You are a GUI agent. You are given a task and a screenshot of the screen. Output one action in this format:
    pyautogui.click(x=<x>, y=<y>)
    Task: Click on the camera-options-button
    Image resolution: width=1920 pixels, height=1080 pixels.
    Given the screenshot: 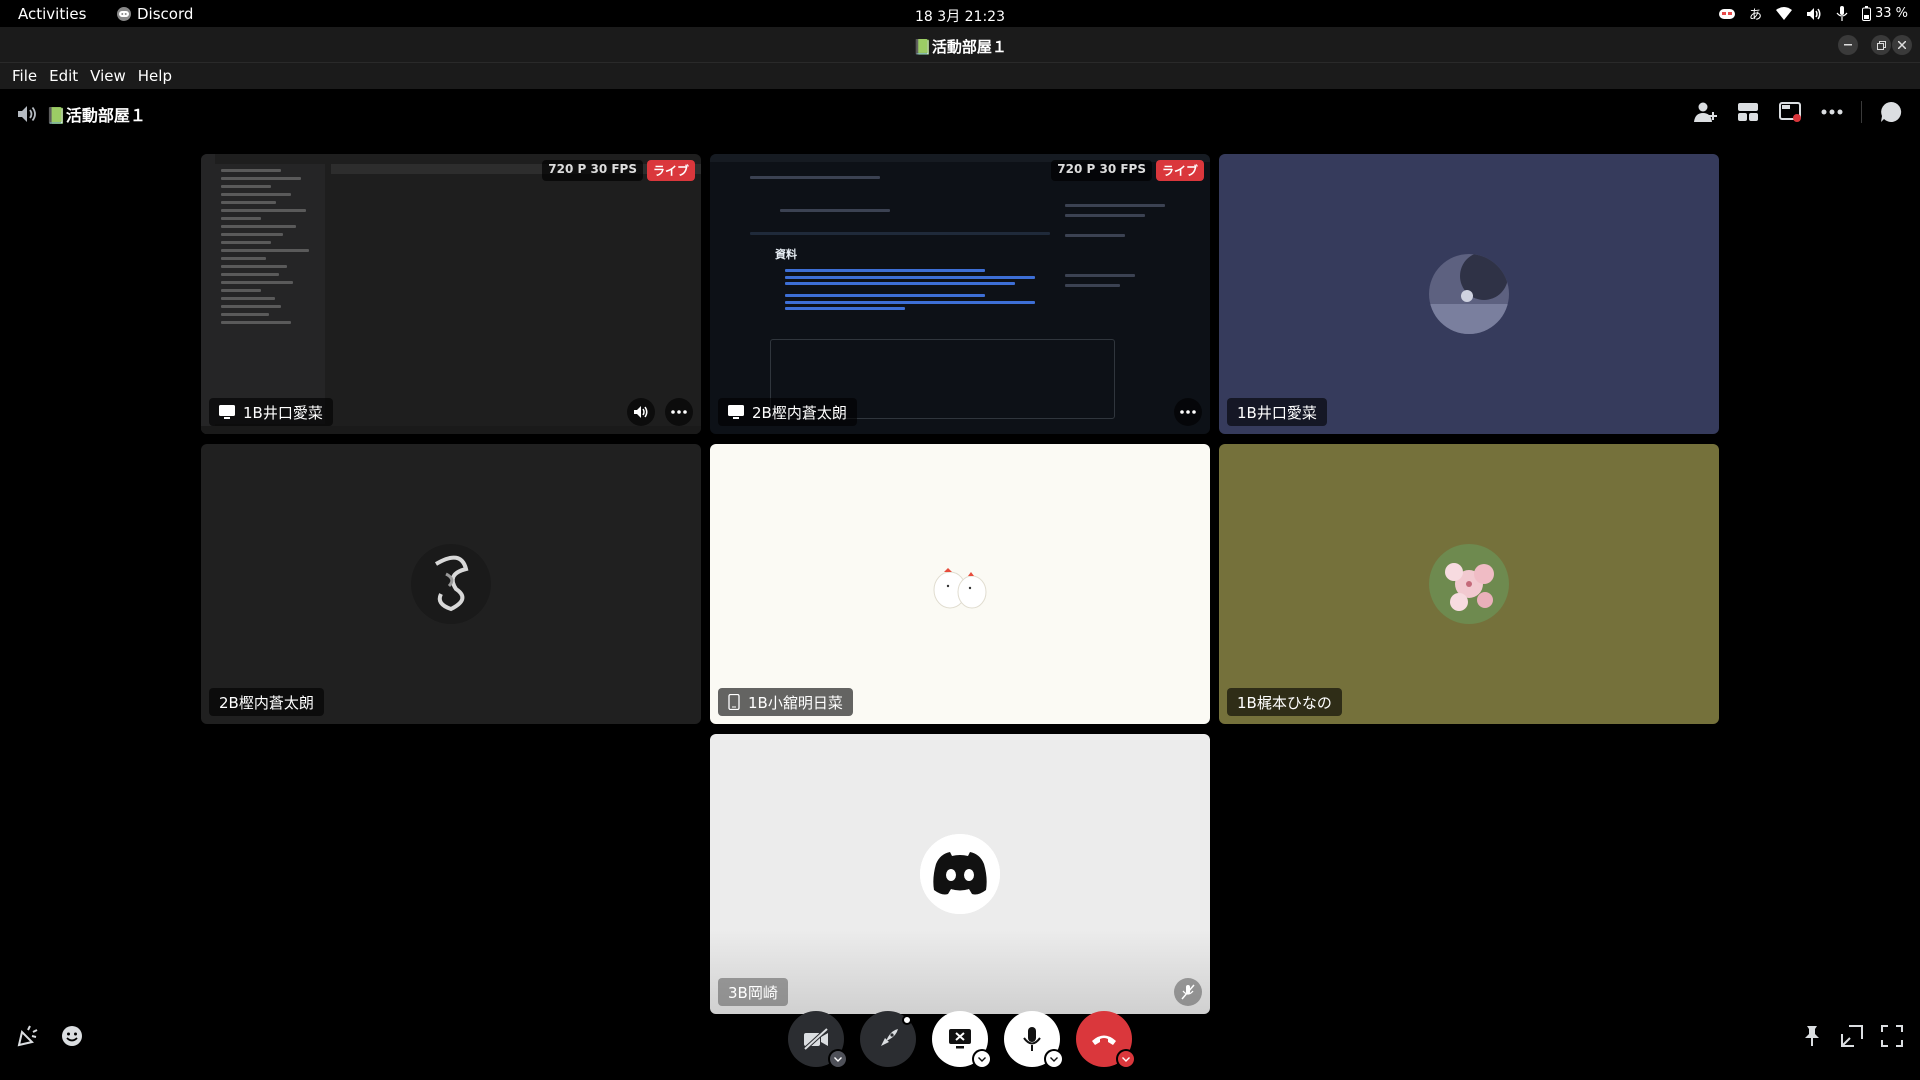 What is the action you would take?
    pyautogui.click(x=838, y=1059)
    